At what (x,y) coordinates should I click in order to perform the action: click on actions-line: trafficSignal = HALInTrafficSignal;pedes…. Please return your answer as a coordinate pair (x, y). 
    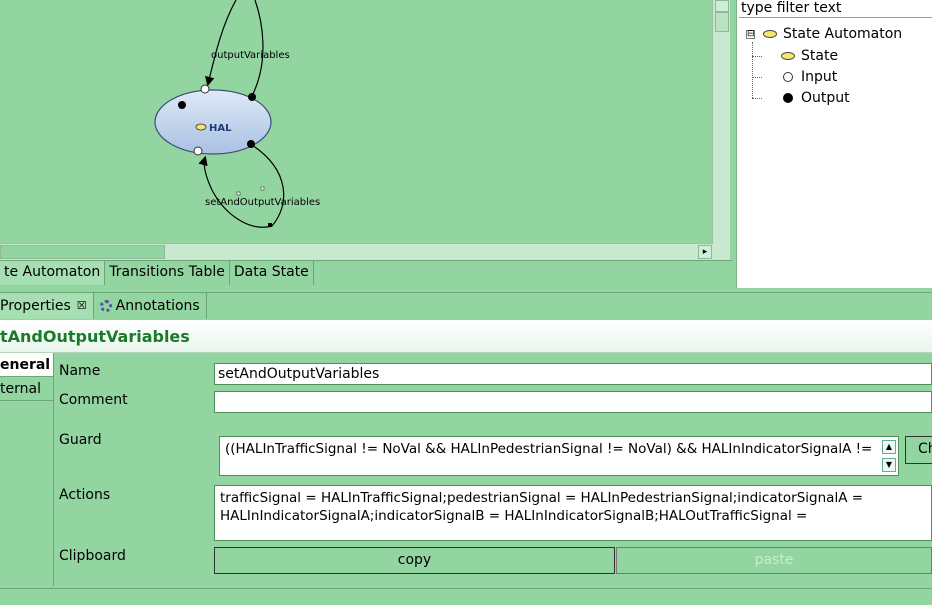
    Looking at the image, I should click on (542, 498).